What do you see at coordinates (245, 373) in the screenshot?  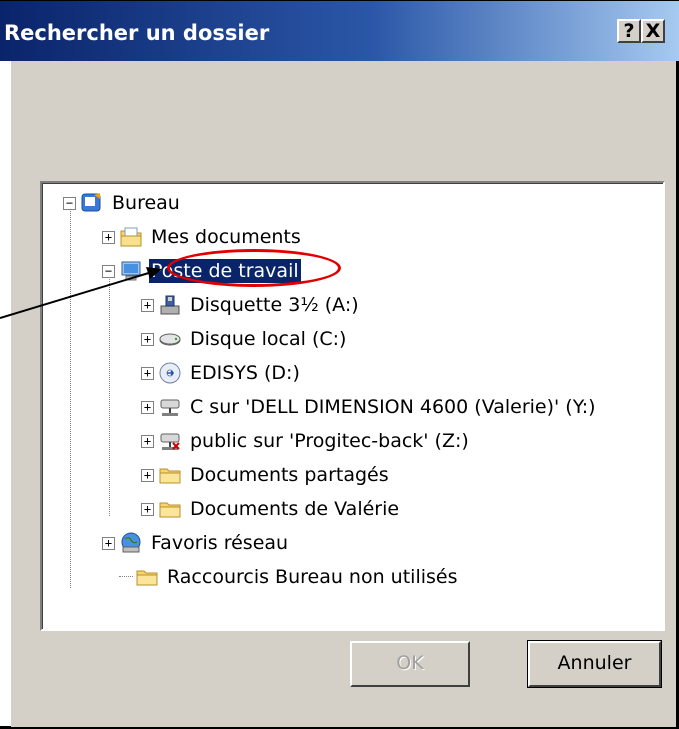 I see `tree-item-label: EDISYS (D:)` at bounding box center [245, 373].